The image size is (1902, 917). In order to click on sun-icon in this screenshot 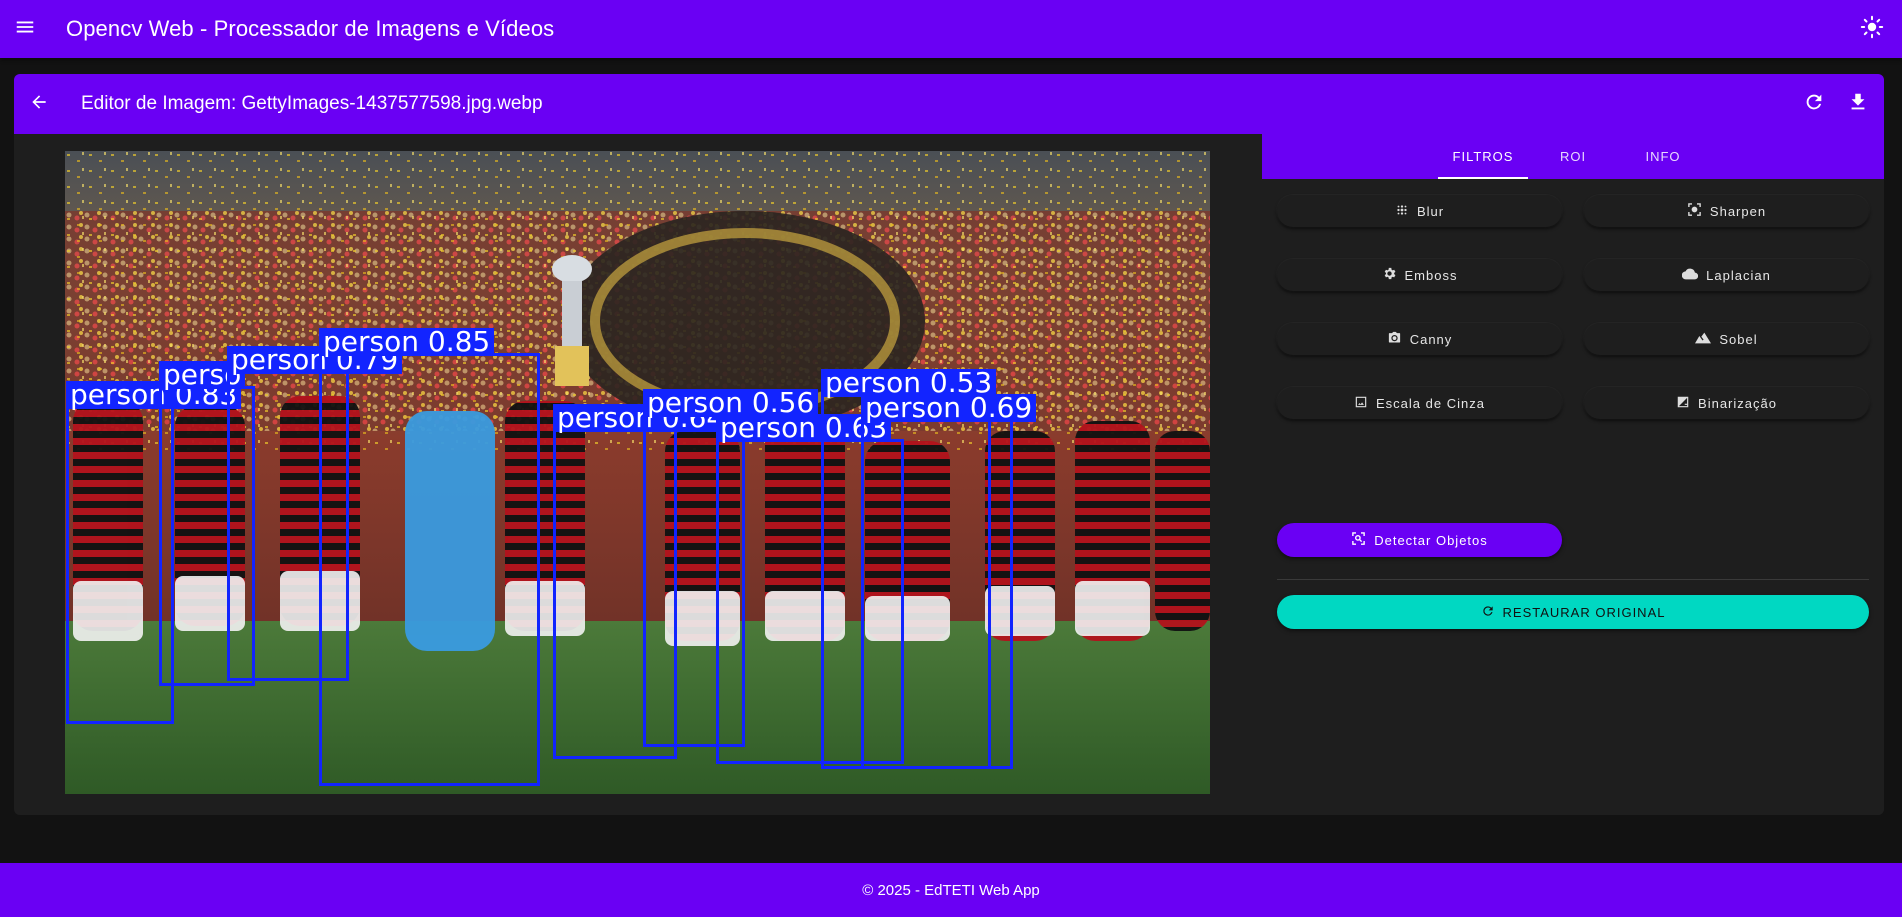, I will do `click(1872, 29)`.